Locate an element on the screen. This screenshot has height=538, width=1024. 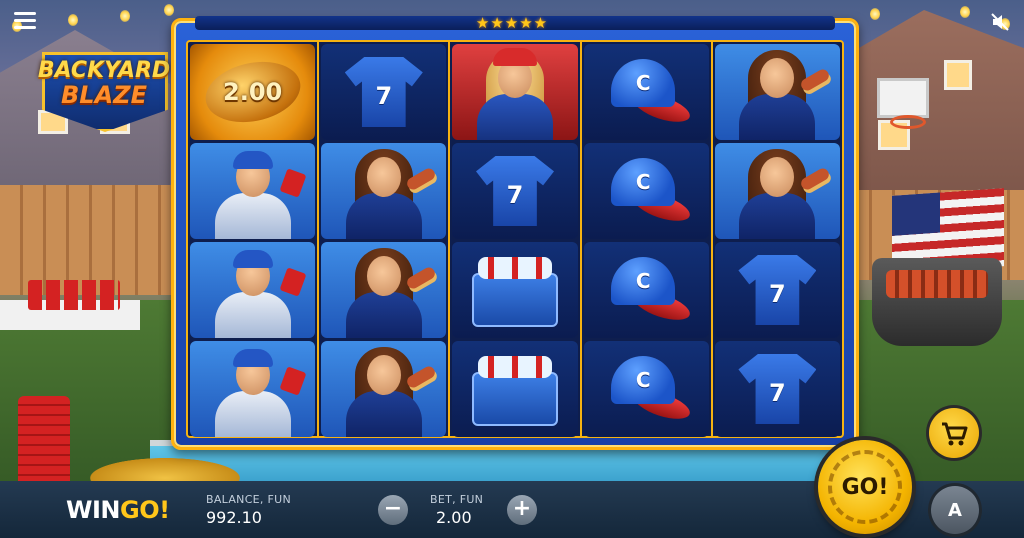
bet-label: BET, FUN is located at coordinates (457, 499).